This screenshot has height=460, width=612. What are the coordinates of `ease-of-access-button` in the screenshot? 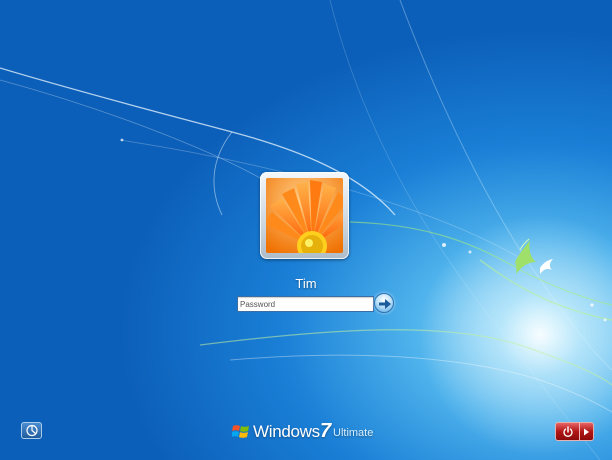 It's located at (31, 430).